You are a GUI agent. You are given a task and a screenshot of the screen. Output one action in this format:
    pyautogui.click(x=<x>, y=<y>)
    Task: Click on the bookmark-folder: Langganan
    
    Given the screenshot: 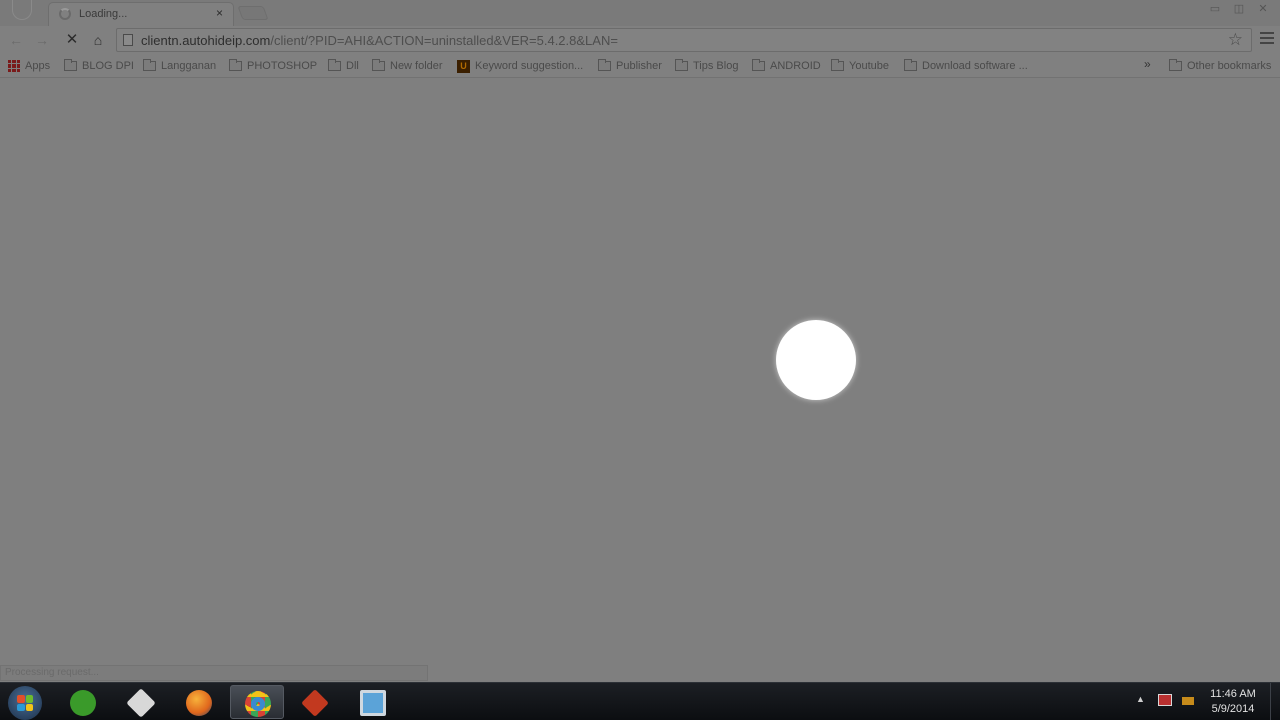 What is the action you would take?
    pyautogui.click(x=179, y=66)
    